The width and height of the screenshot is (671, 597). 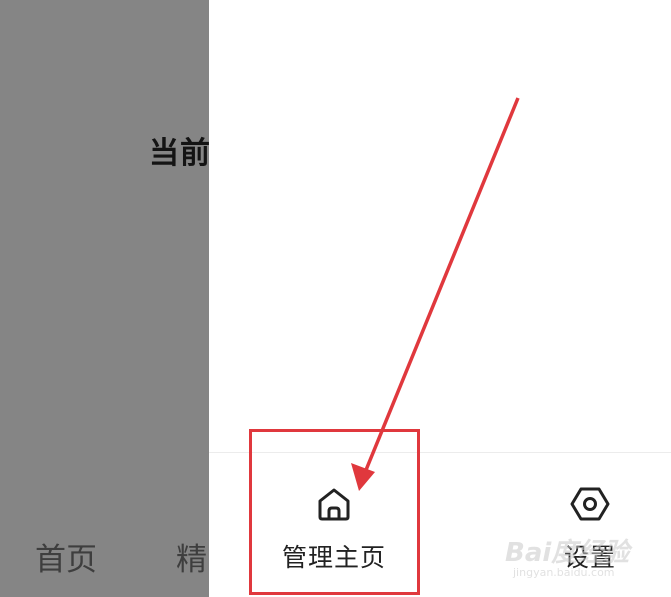 I want to click on page-title: 当前, so click(x=179, y=153).